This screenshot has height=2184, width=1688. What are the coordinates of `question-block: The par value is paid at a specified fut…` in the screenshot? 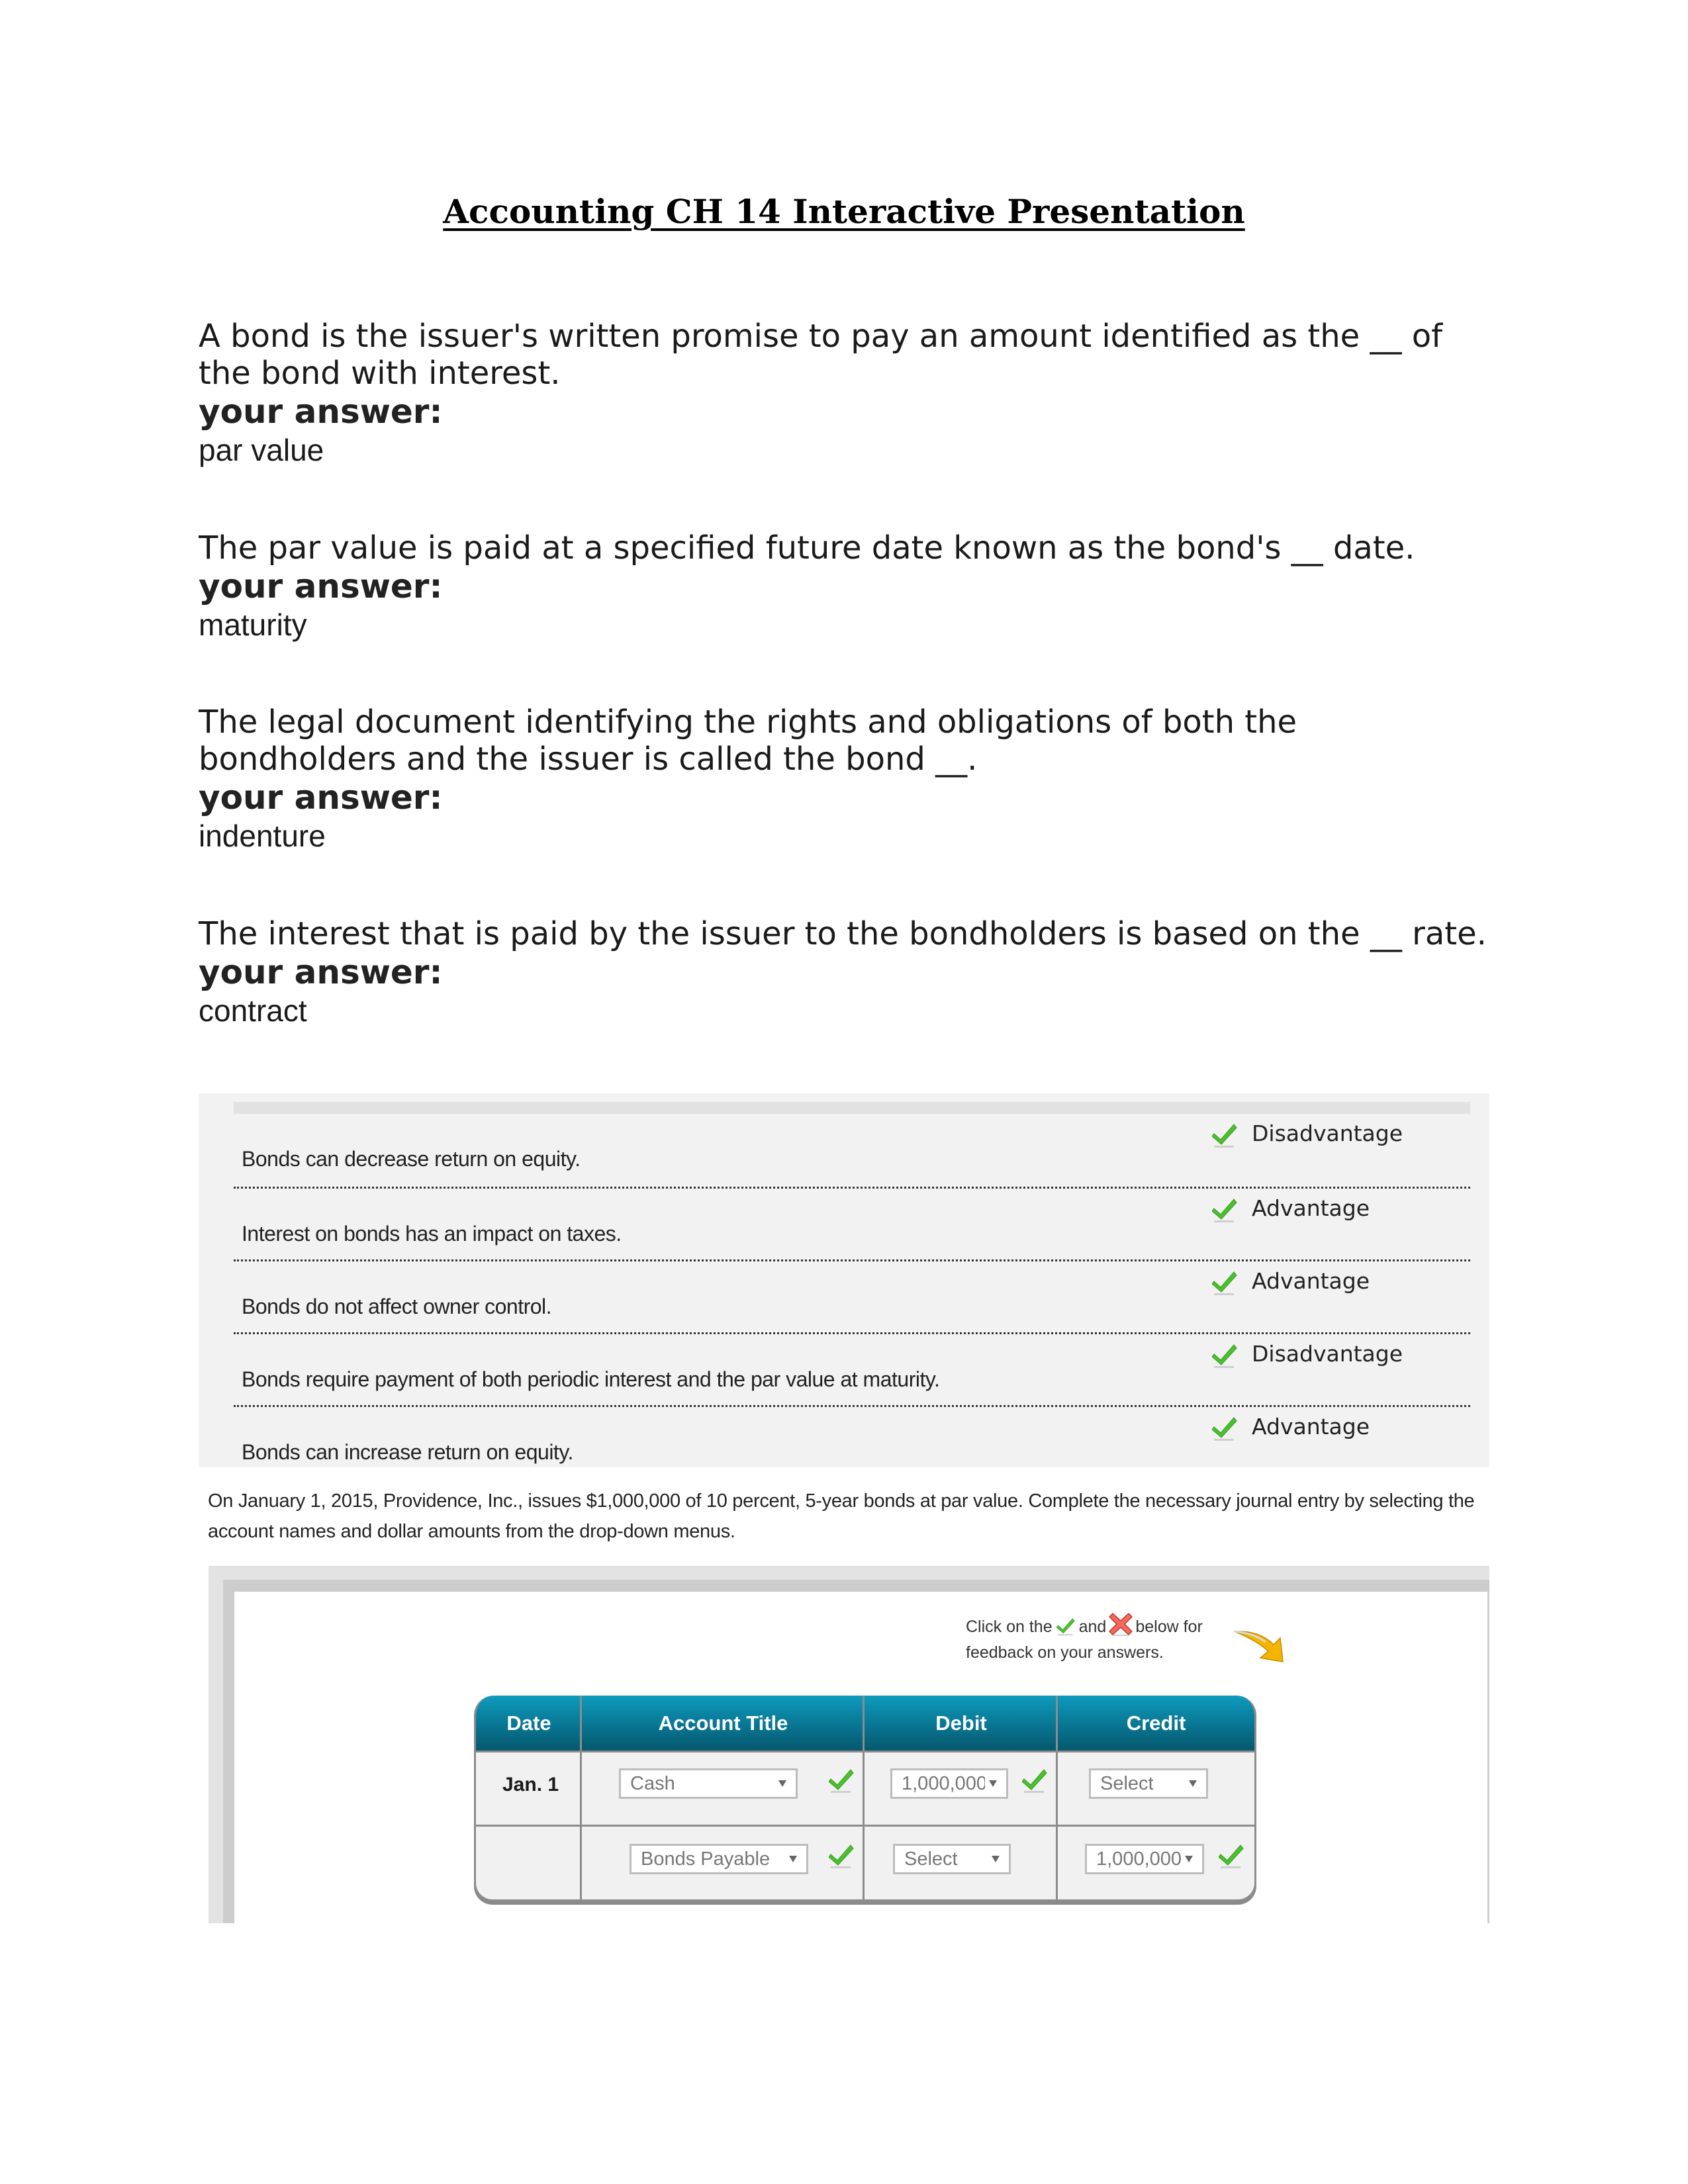 It's located at (844, 586).